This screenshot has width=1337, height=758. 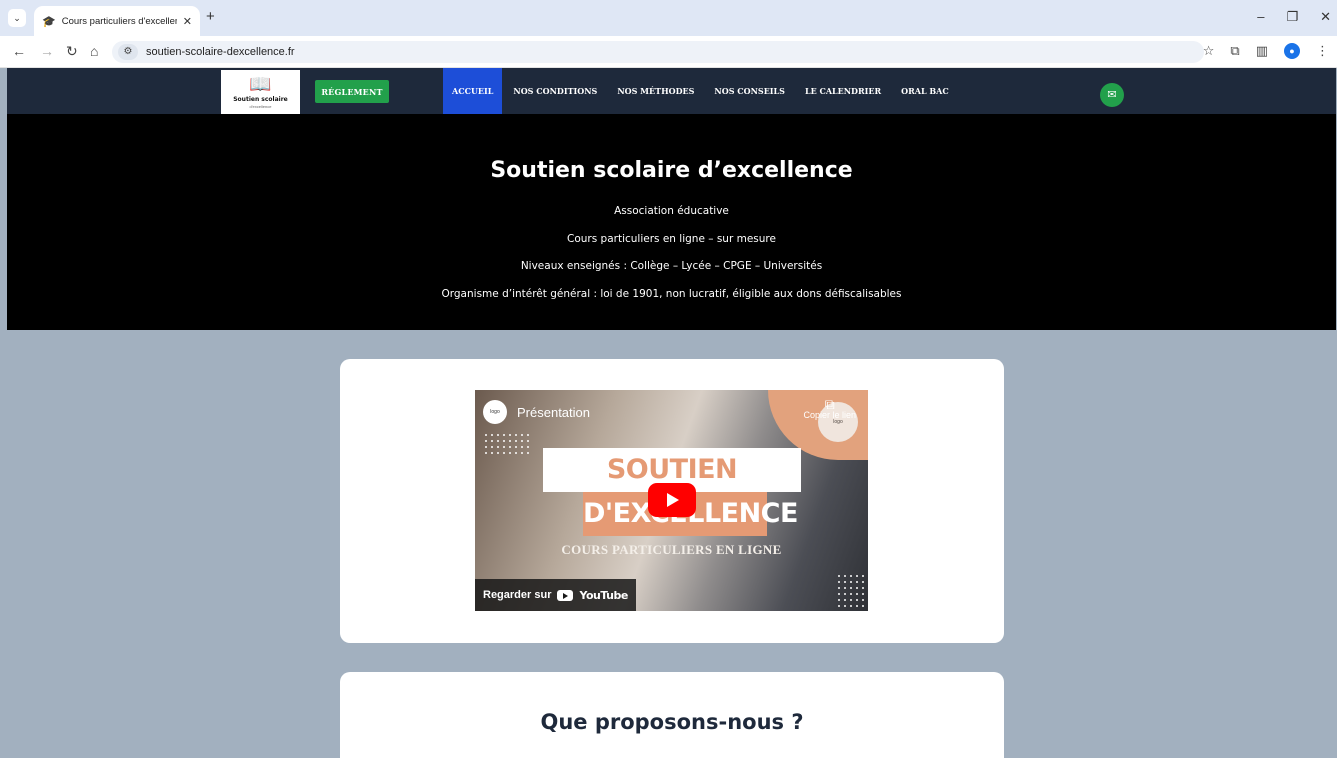 What do you see at coordinates (565, 595) in the screenshot?
I see `youtube-logo-icon` at bounding box center [565, 595].